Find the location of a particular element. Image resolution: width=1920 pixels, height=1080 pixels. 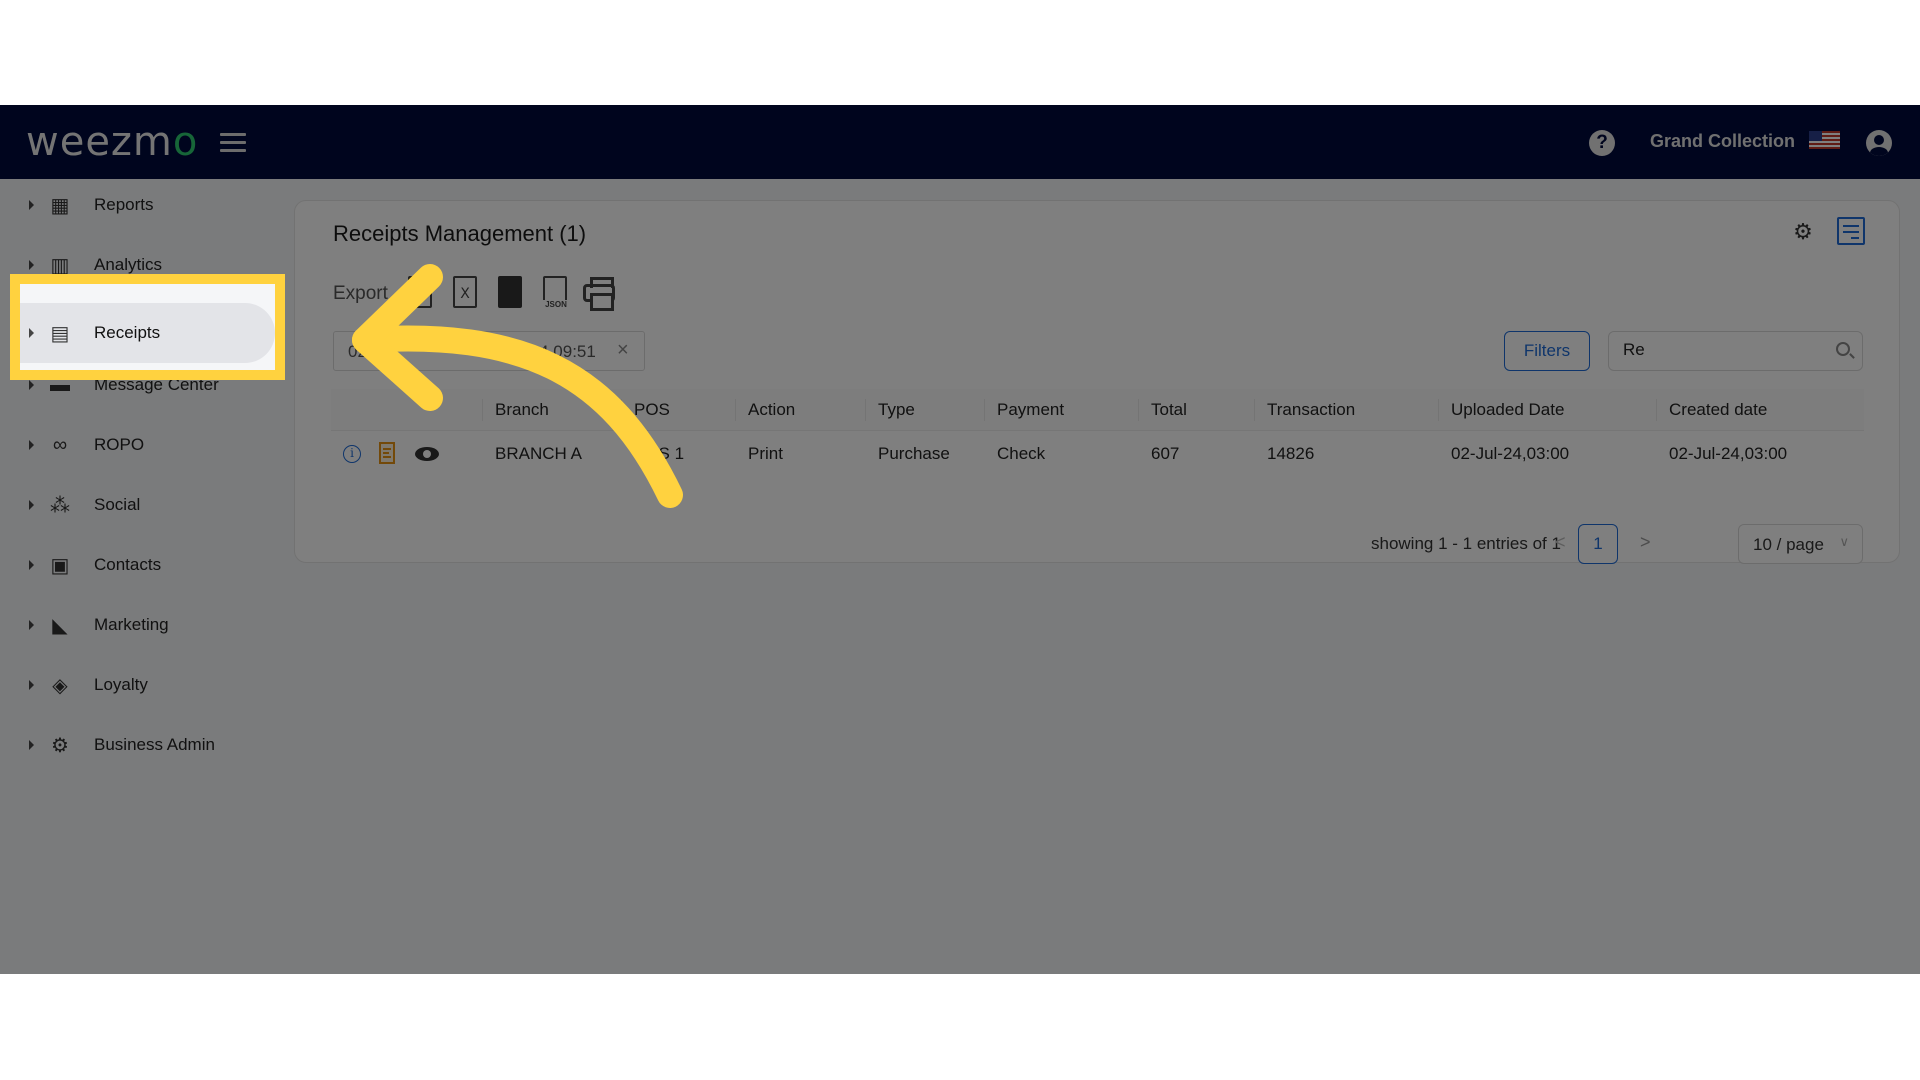

dim-overlay is located at coordinates (1097, 327).